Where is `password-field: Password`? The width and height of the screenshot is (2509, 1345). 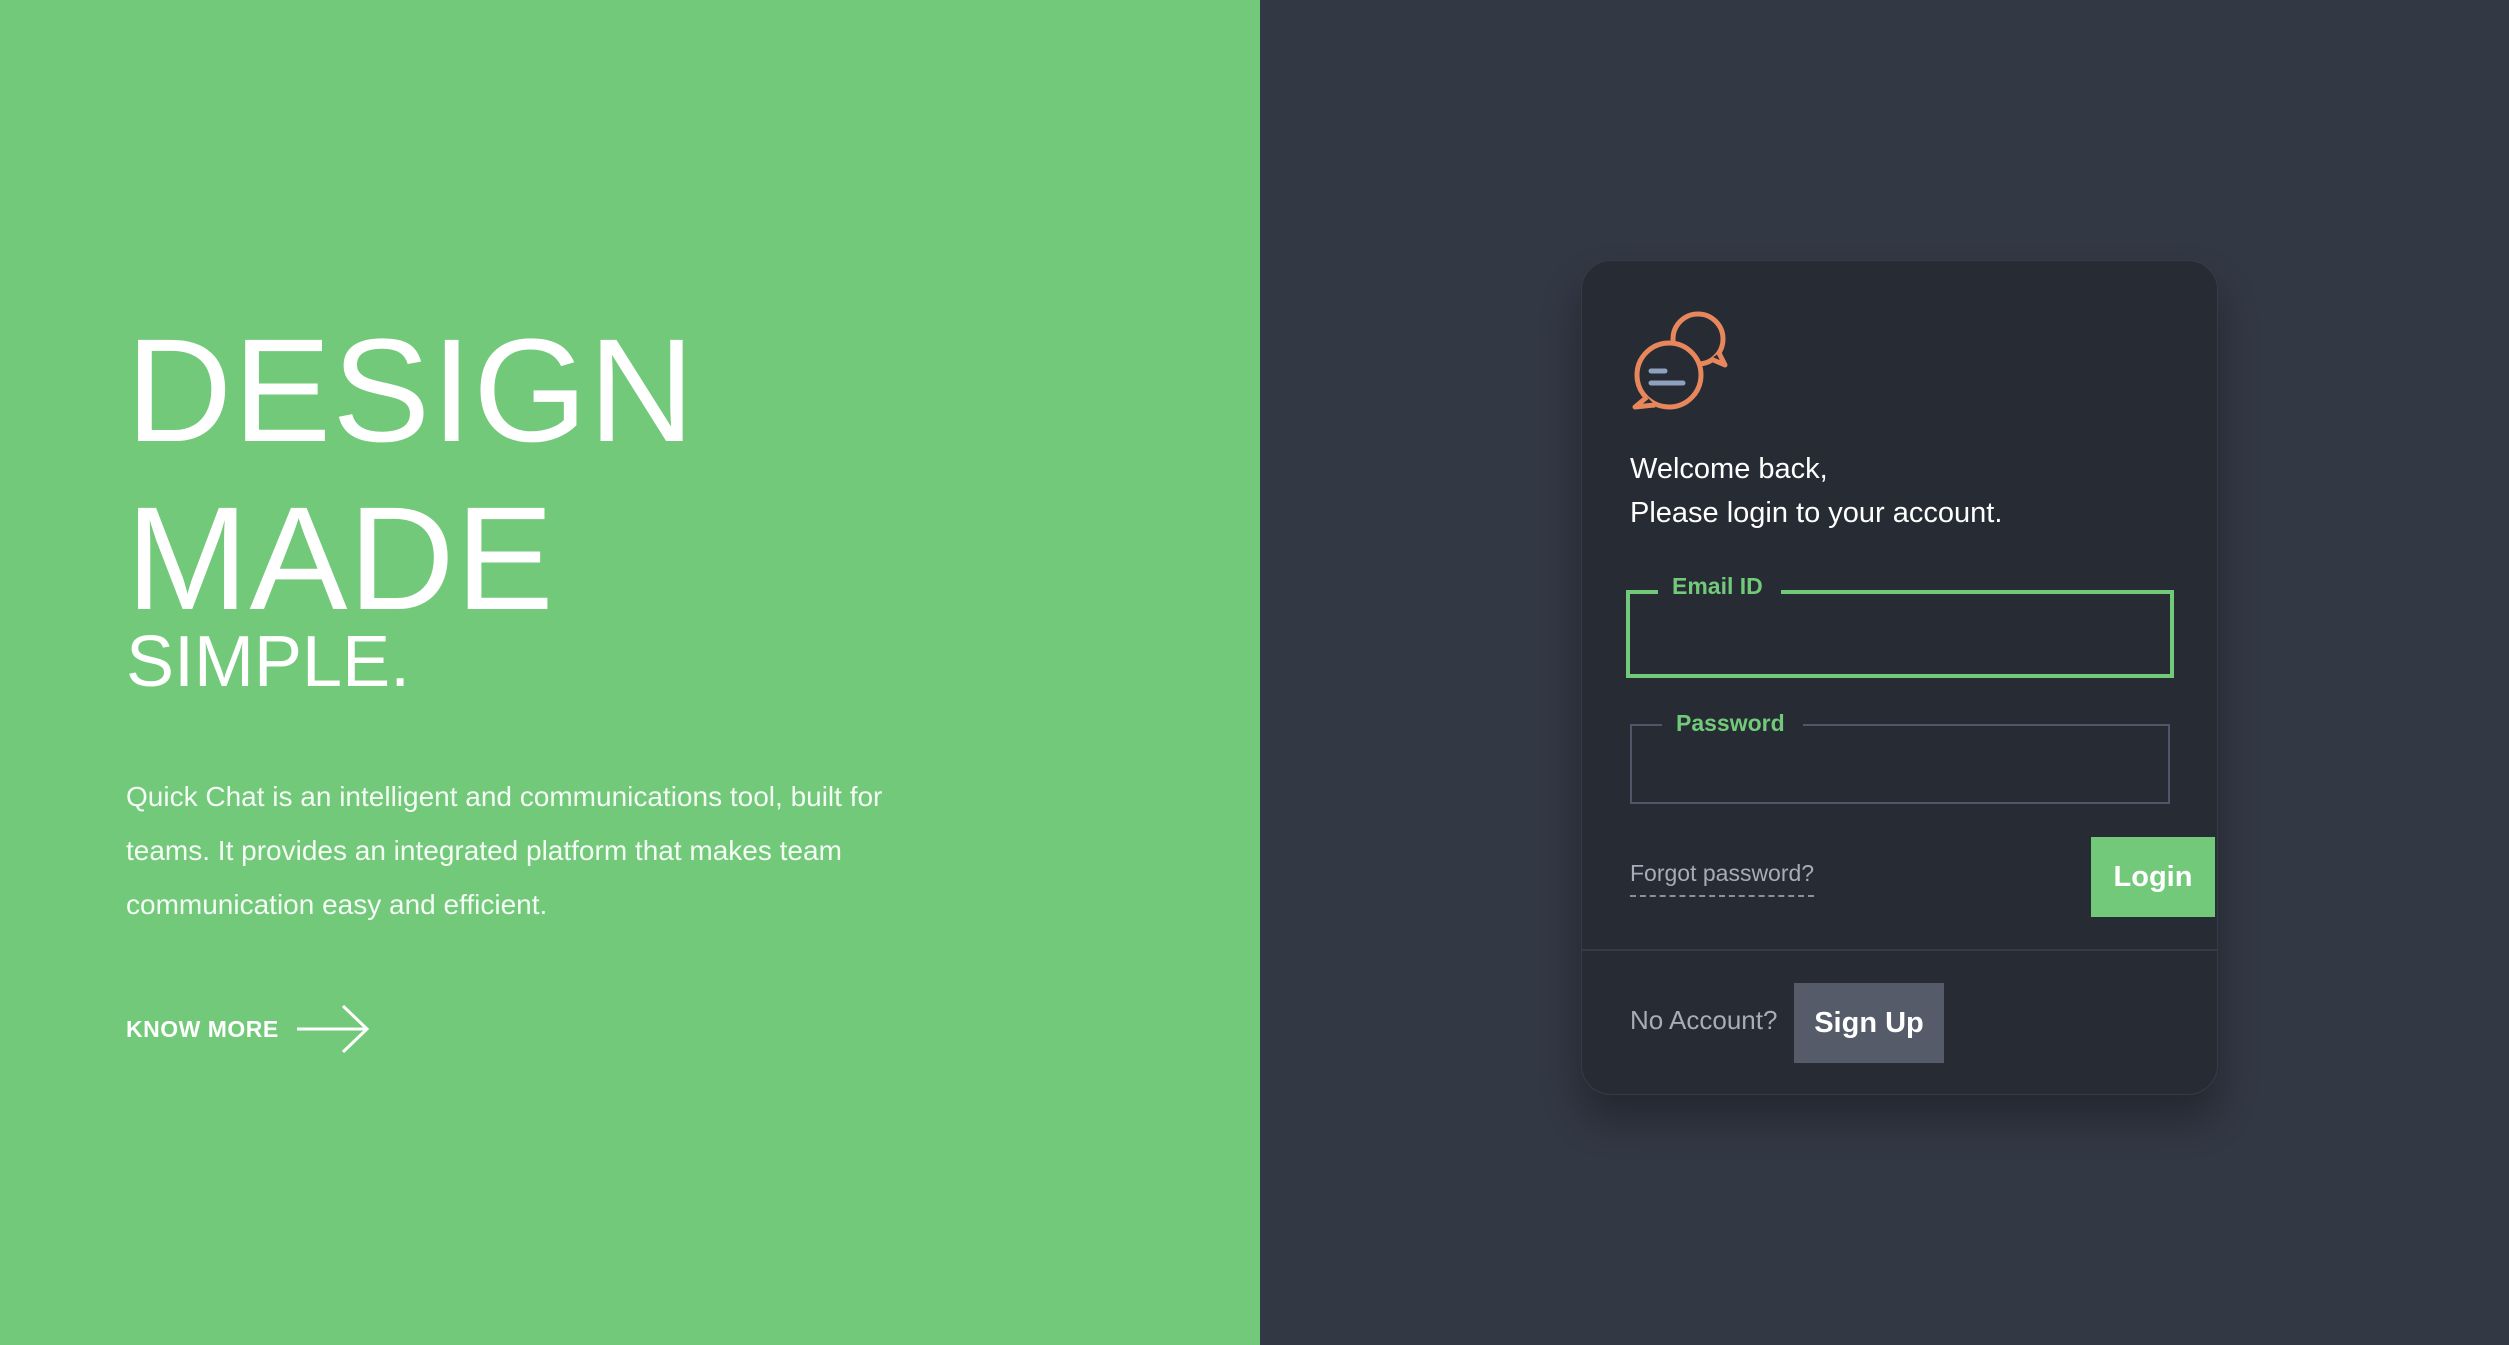
password-field: Password is located at coordinates (1900, 755).